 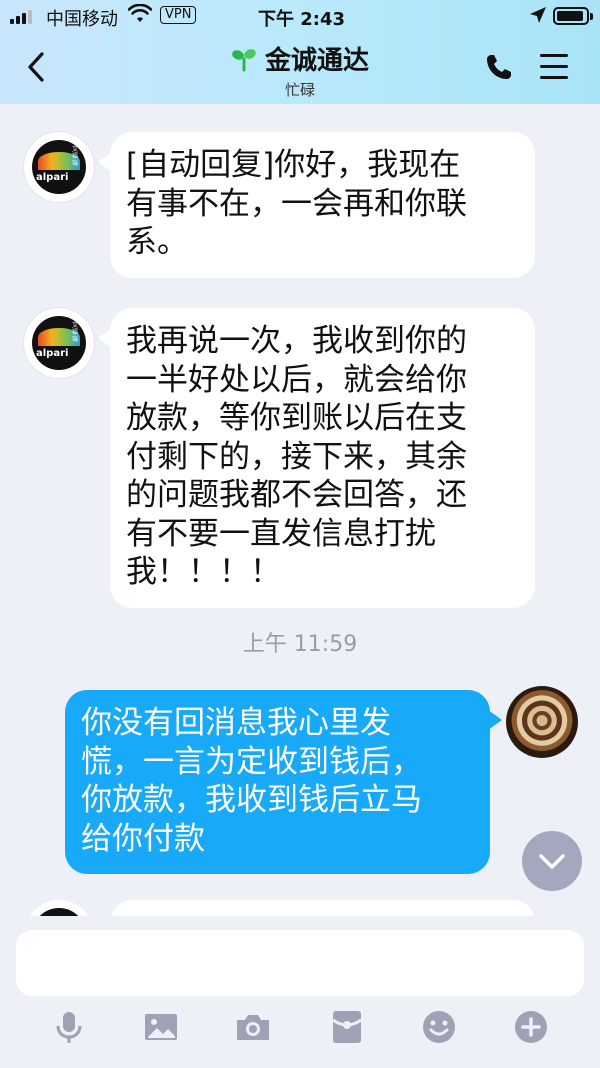 I want to click on image-icon, so click(x=161, y=1027).